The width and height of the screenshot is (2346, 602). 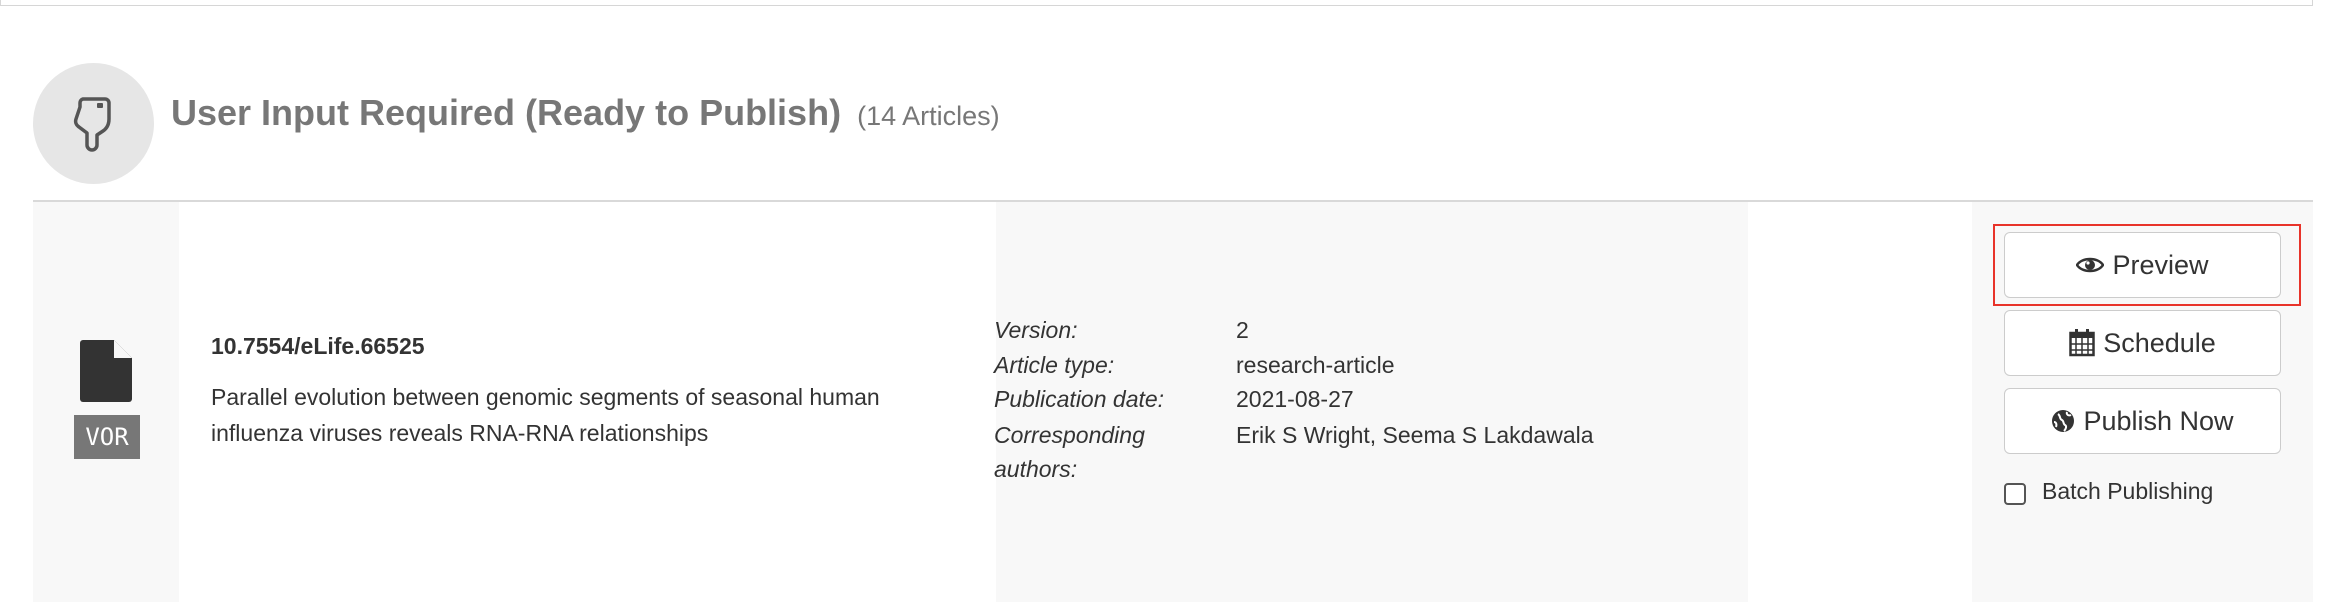 I want to click on publish-now-button: Publish Now, so click(x=2142, y=421).